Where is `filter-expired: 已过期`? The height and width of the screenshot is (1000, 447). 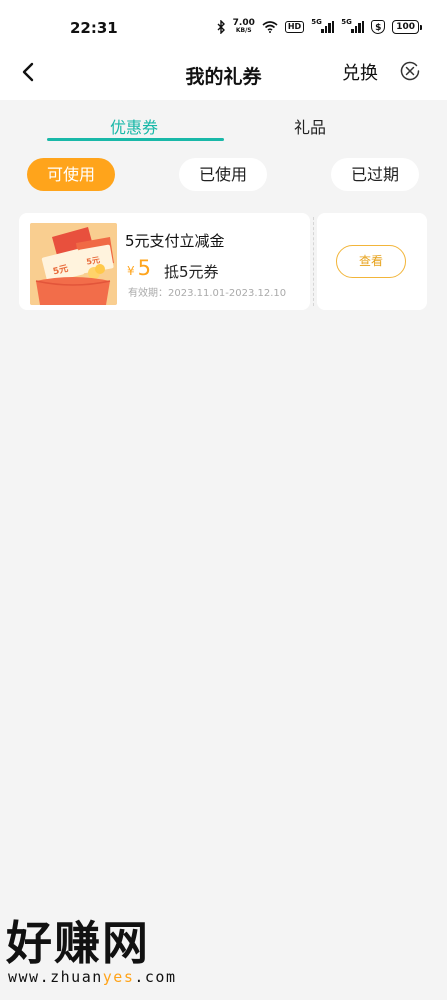
filter-expired: 已过期 is located at coordinates (375, 174).